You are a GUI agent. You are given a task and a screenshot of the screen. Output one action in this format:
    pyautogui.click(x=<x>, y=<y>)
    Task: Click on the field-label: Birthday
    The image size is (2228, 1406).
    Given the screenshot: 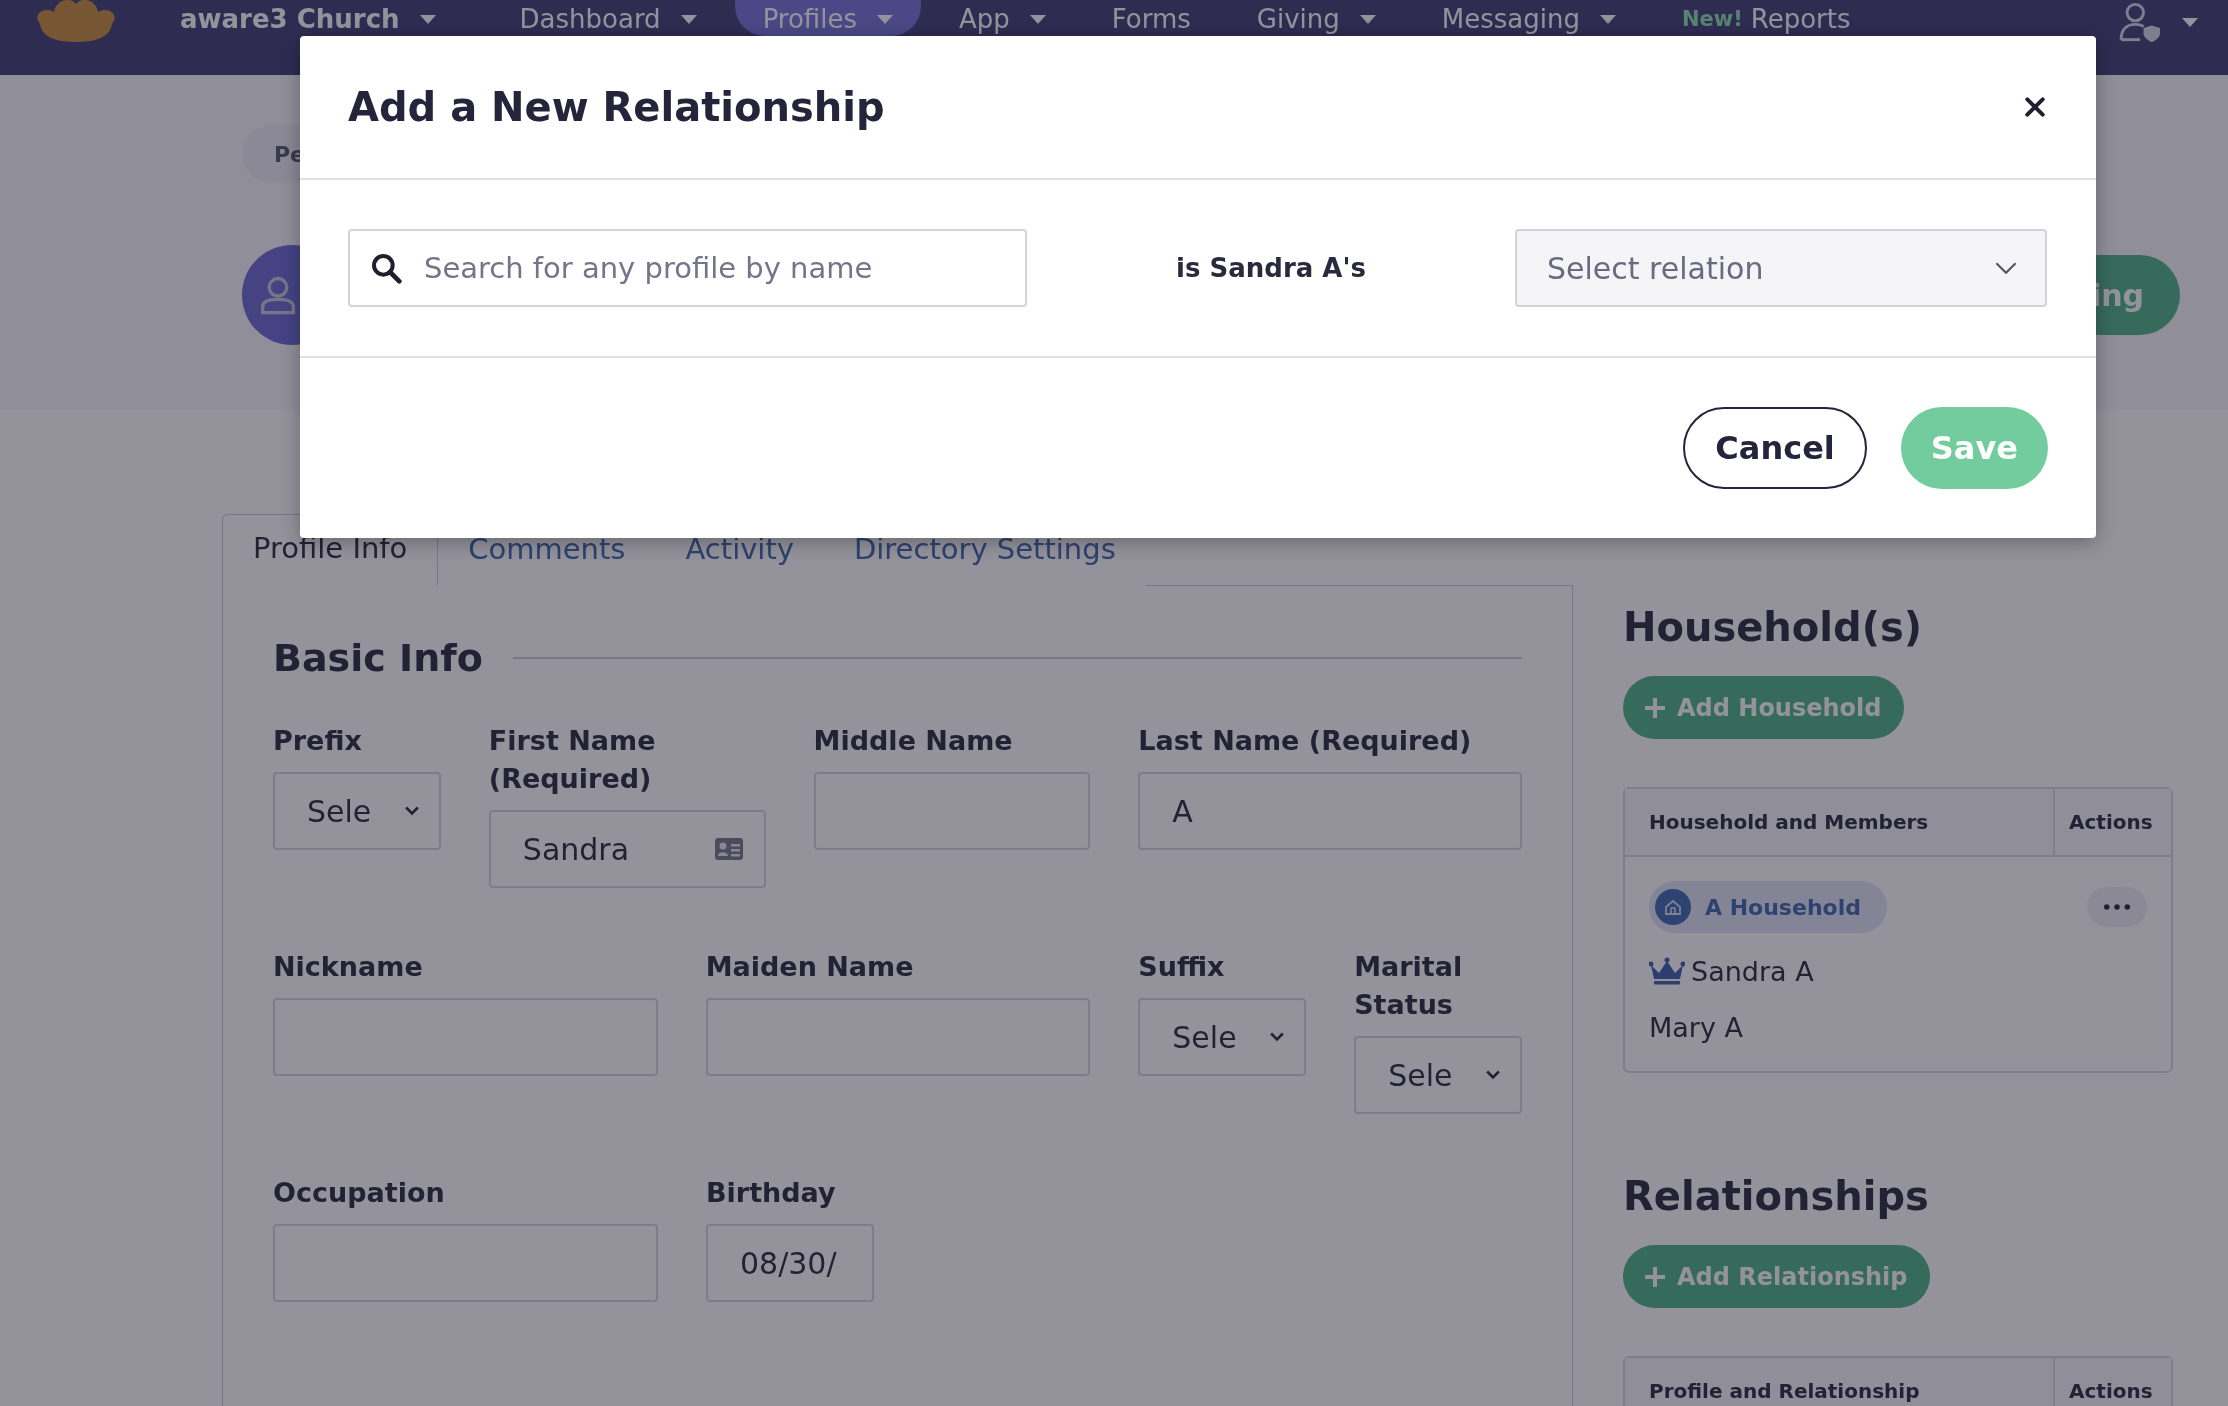 What is the action you would take?
    pyautogui.click(x=771, y=1193)
    